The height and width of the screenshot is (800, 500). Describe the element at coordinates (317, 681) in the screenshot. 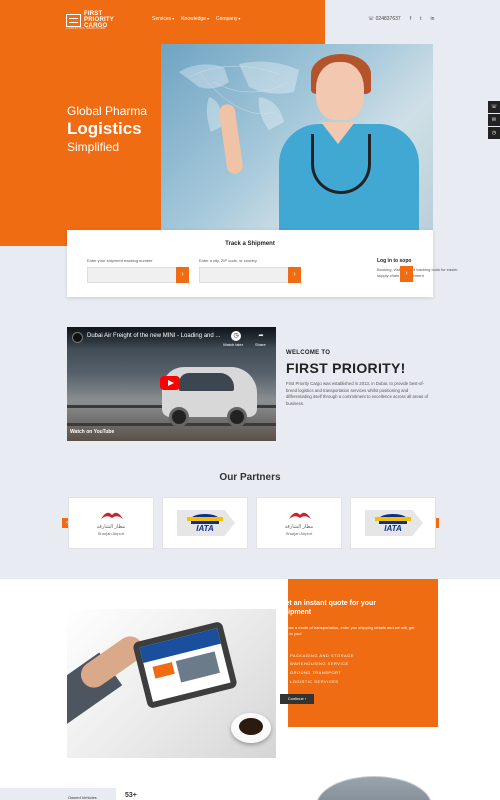

I see `quote-option: LOGISTIC SERVICES` at that location.